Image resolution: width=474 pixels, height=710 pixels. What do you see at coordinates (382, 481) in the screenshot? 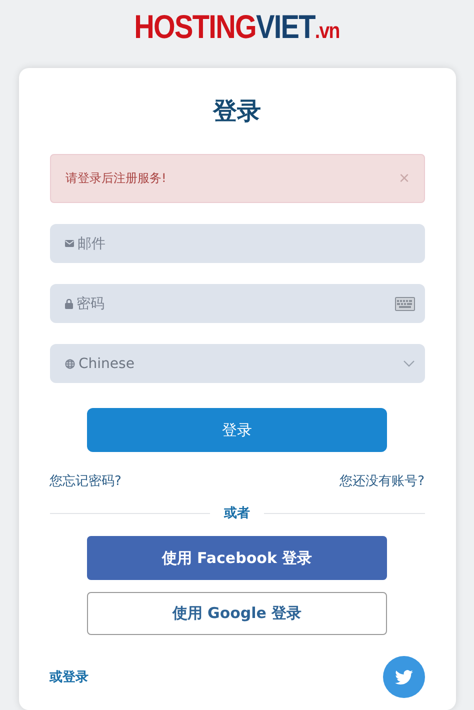
I see `register-link: 您还没有账号?` at bounding box center [382, 481].